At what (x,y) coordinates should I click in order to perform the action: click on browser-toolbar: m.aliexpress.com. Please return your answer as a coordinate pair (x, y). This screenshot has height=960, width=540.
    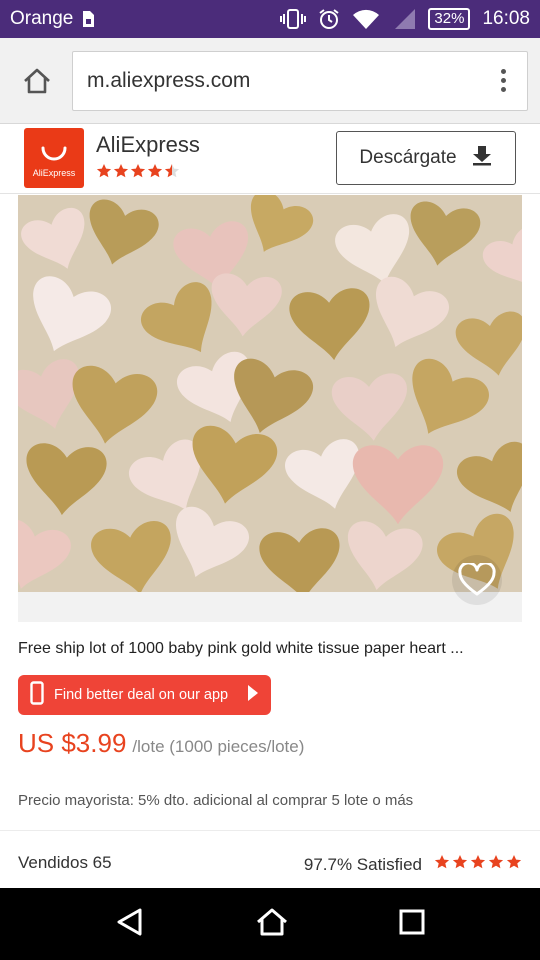
    Looking at the image, I should click on (270, 81).